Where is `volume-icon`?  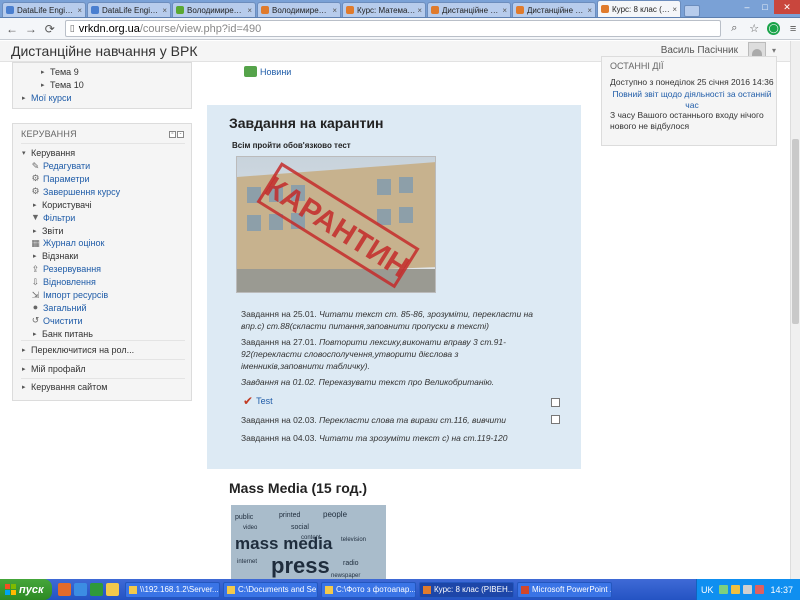
volume-icon is located at coordinates (747, 589).